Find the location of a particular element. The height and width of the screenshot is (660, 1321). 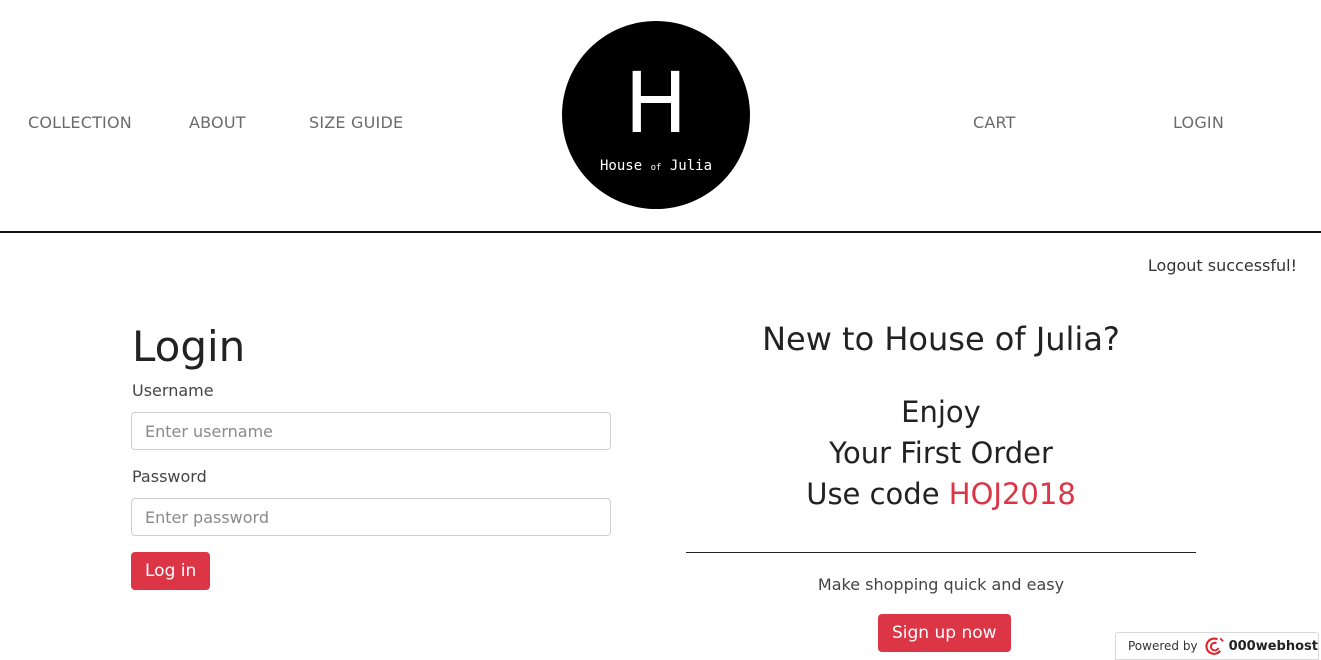

webhost-logo-icon is located at coordinates (1214, 646).